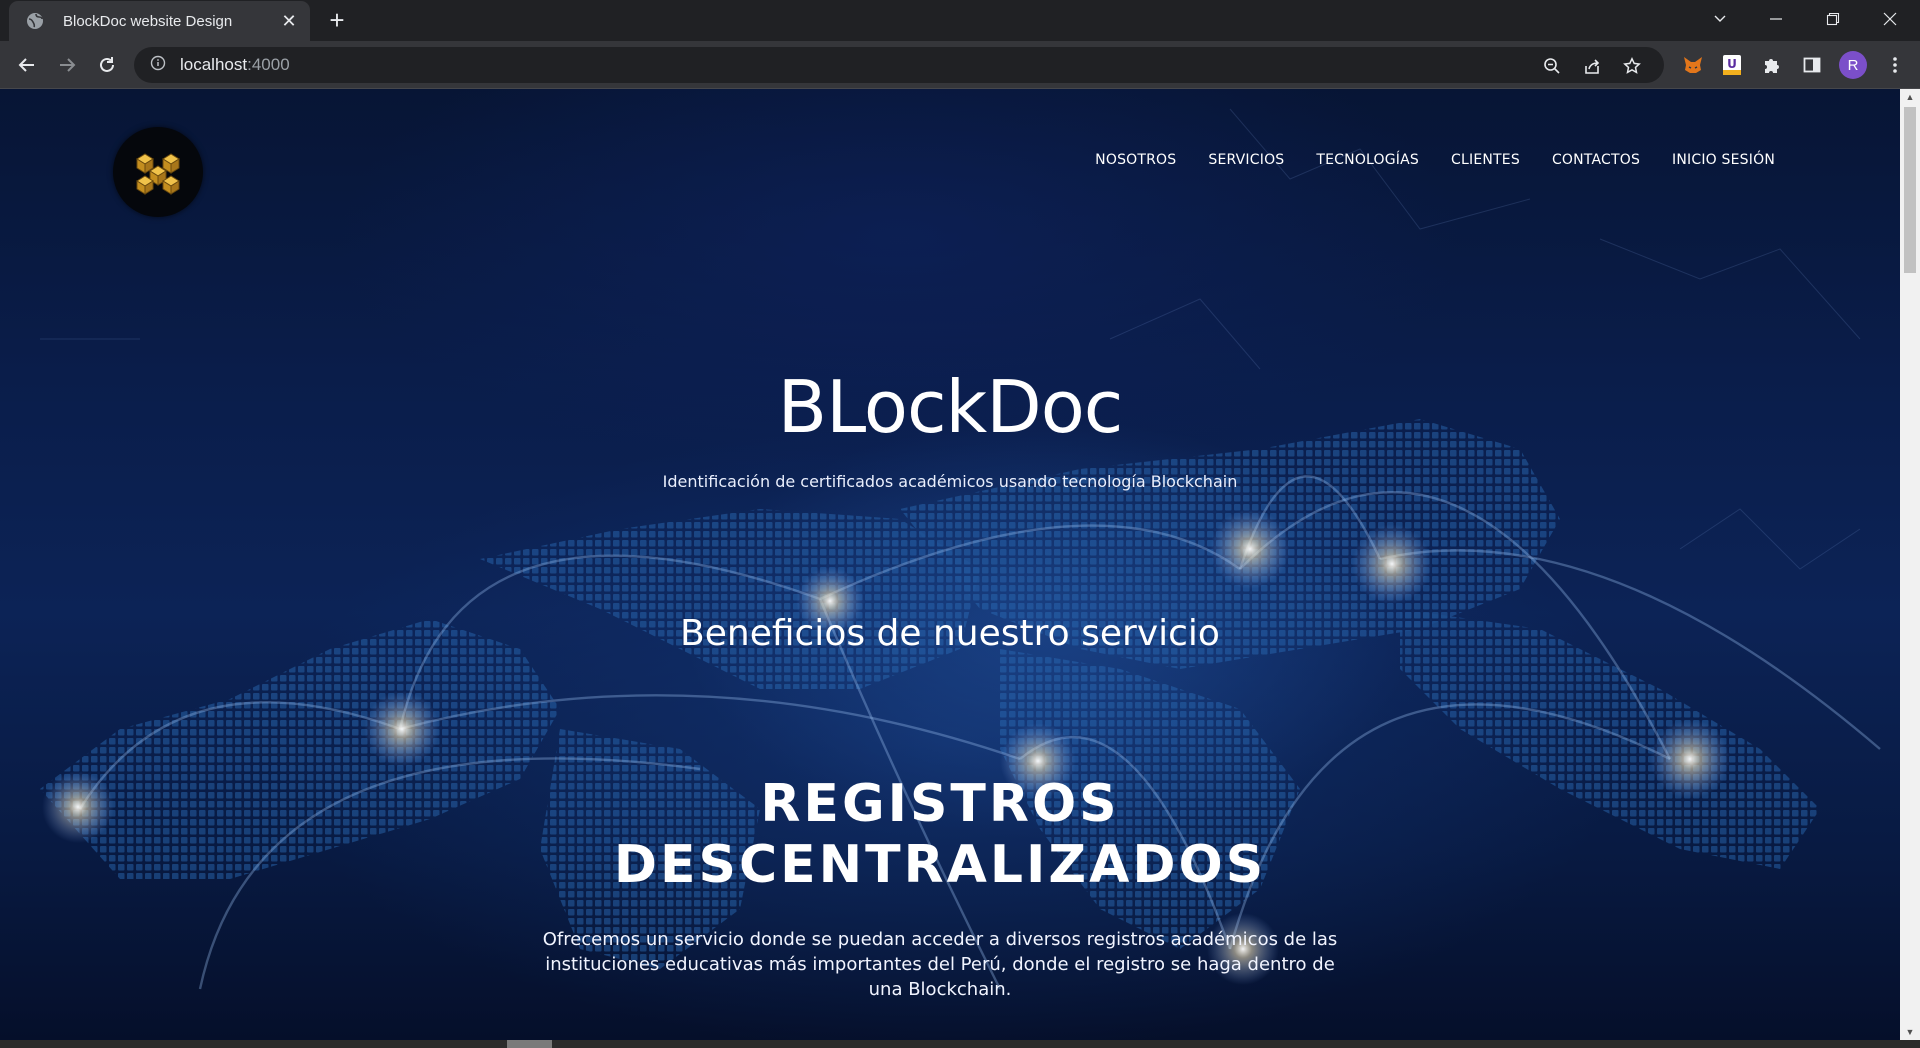  I want to click on back-arrow-icon, so click(27, 65).